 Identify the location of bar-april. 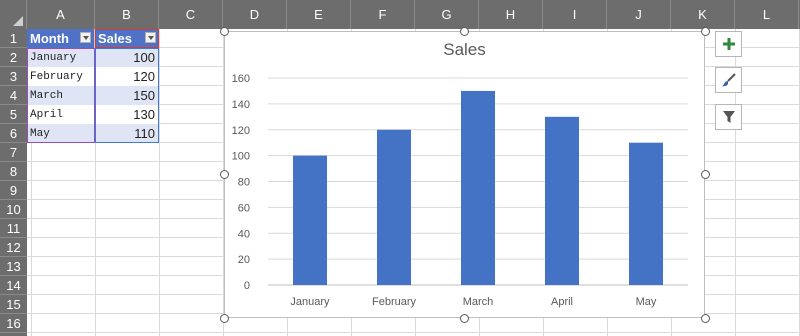
(562, 200).